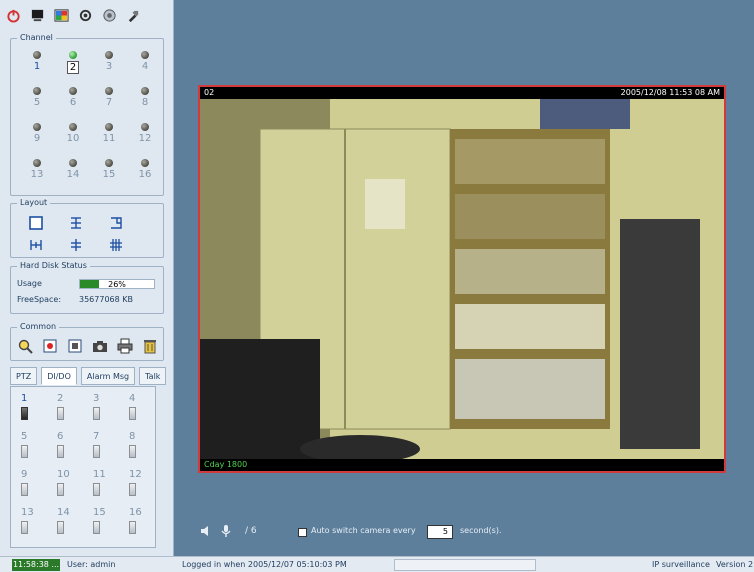 This screenshot has height=572, width=754. I want to click on layout-split-icon, so click(76, 223).